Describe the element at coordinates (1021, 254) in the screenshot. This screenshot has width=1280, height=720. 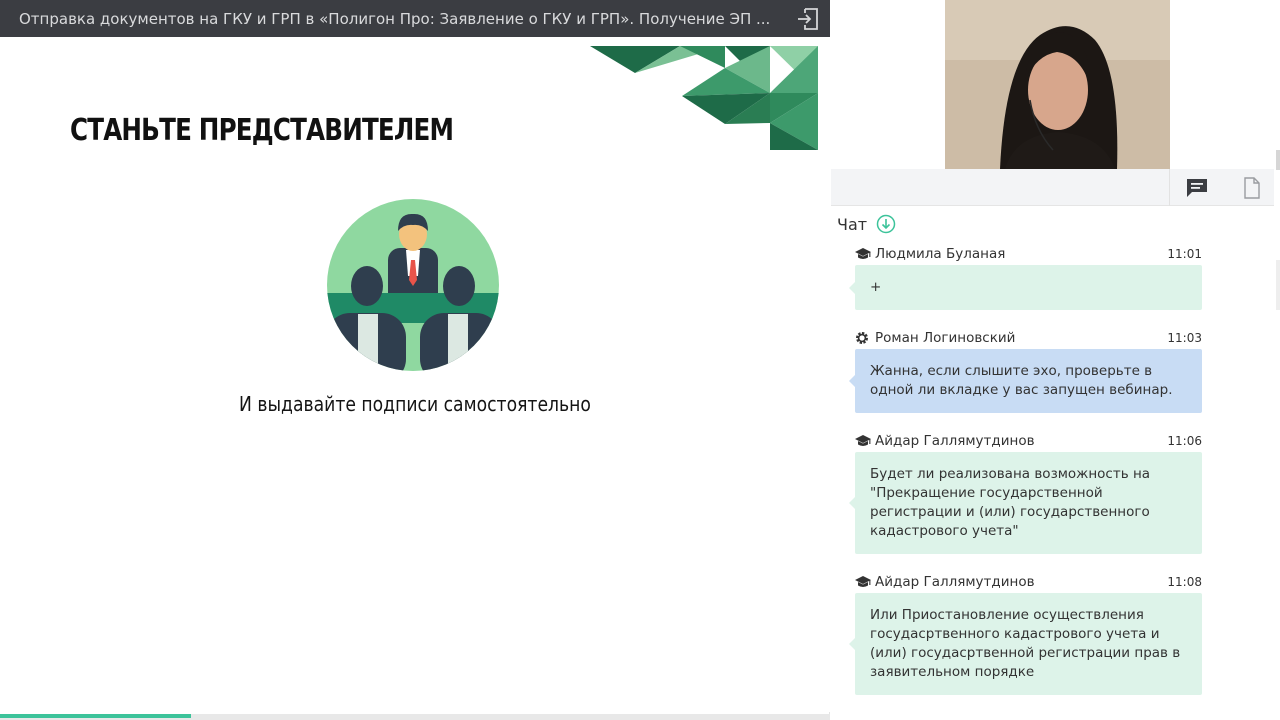
I see `message-author: Людмила Буланая` at that location.